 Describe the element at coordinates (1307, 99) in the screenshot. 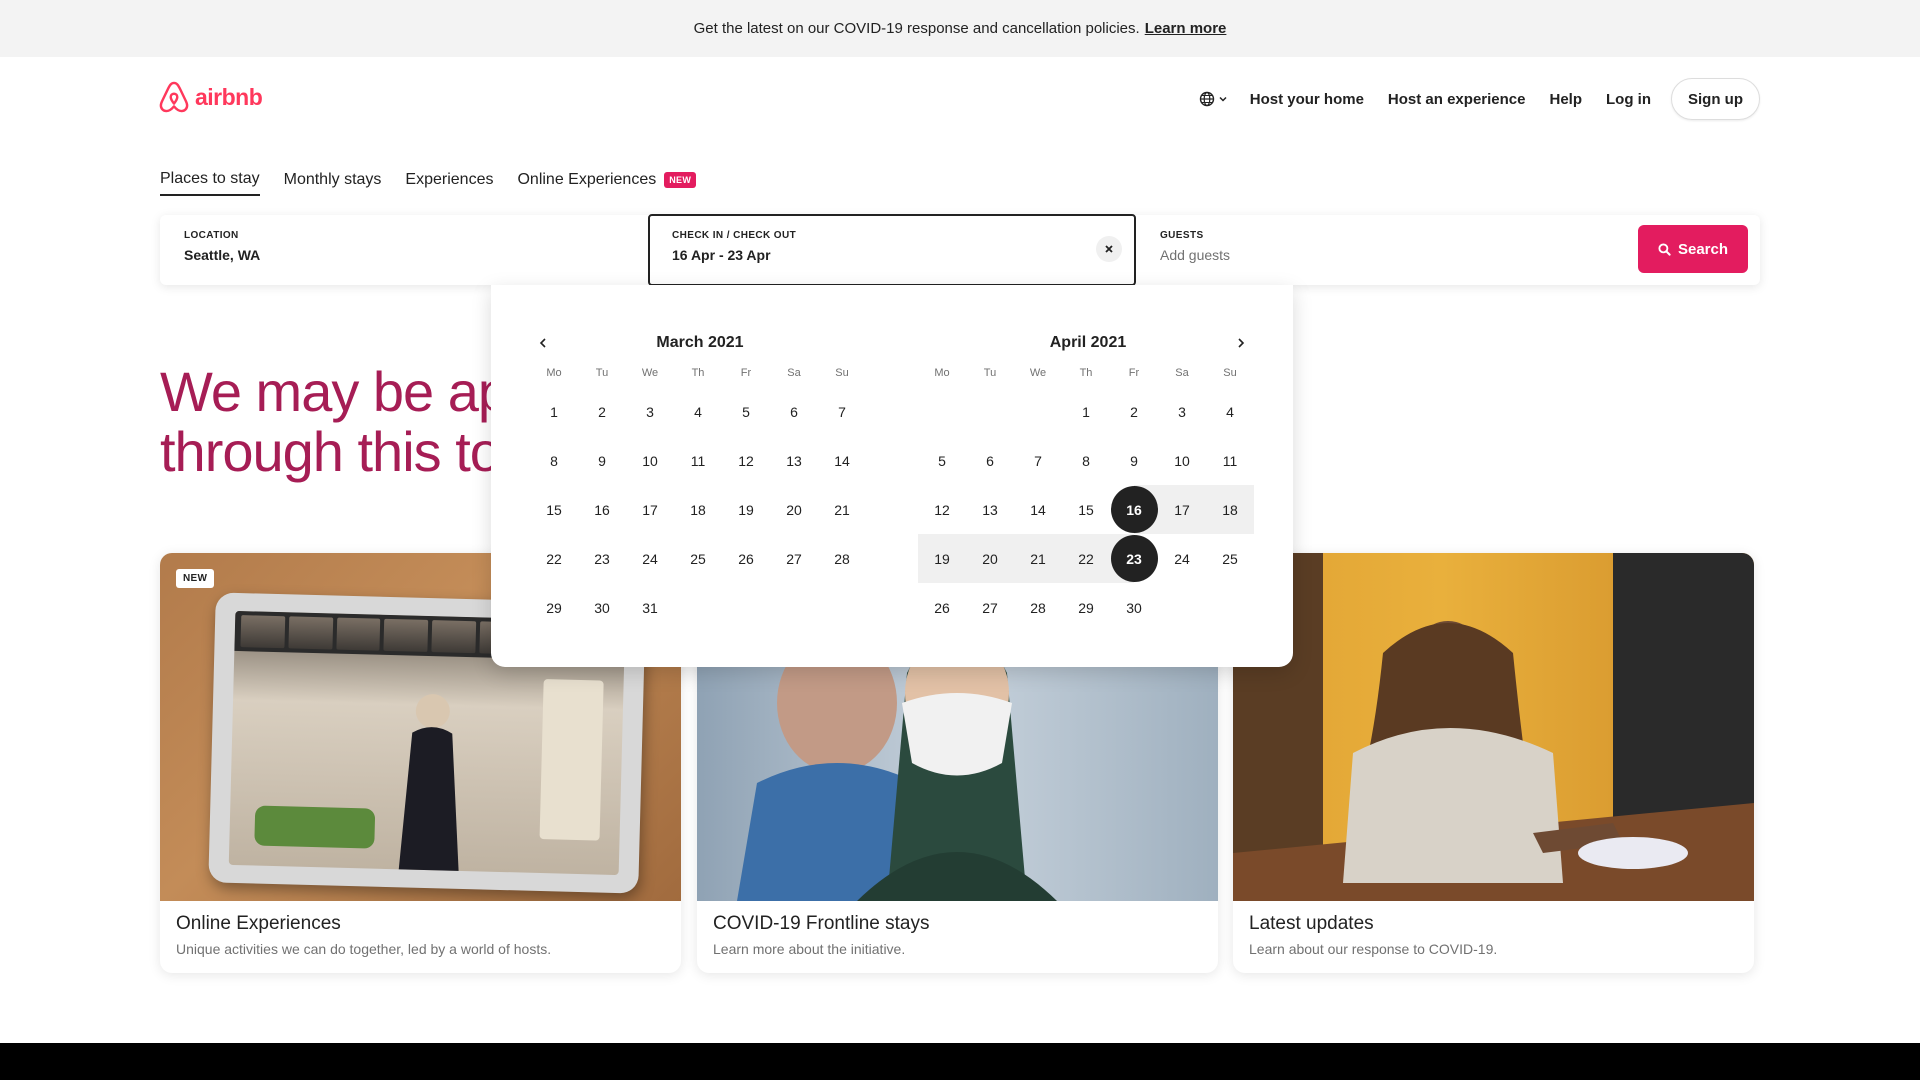

I see `host-your-home-link: Host your home` at that location.